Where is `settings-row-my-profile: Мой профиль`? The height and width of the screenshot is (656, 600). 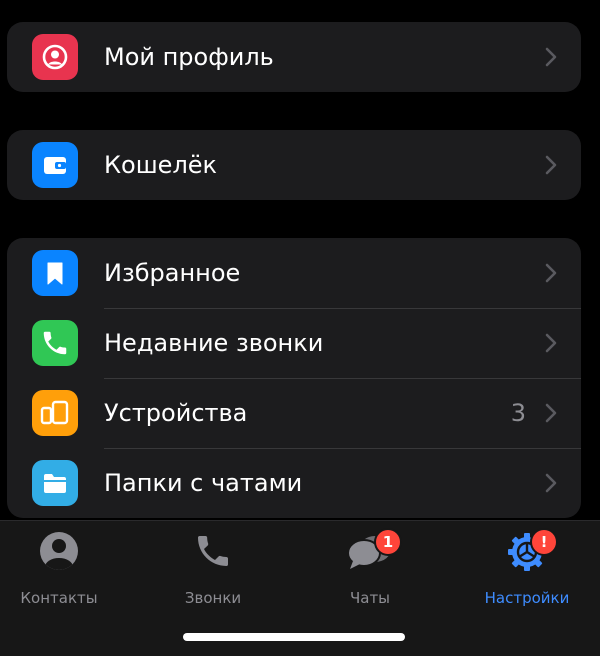
settings-row-my-profile: Мой профиль is located at coordinates (294, 57).